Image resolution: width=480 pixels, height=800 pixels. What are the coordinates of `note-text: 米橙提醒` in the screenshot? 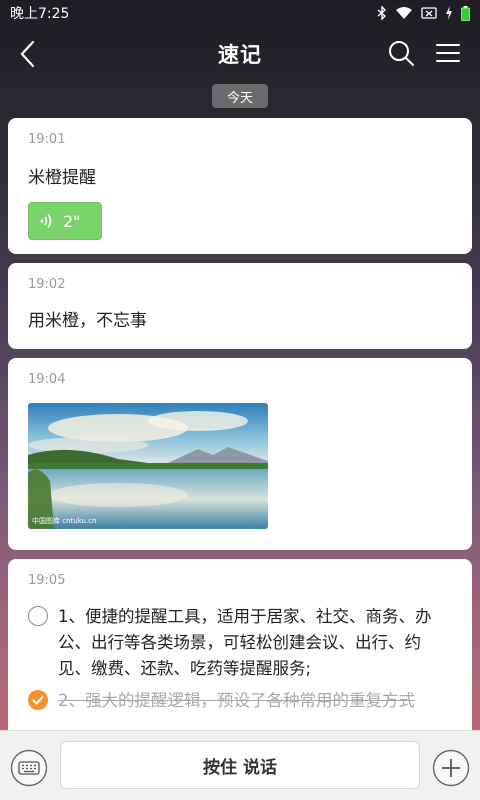 It's located at (62, 178).